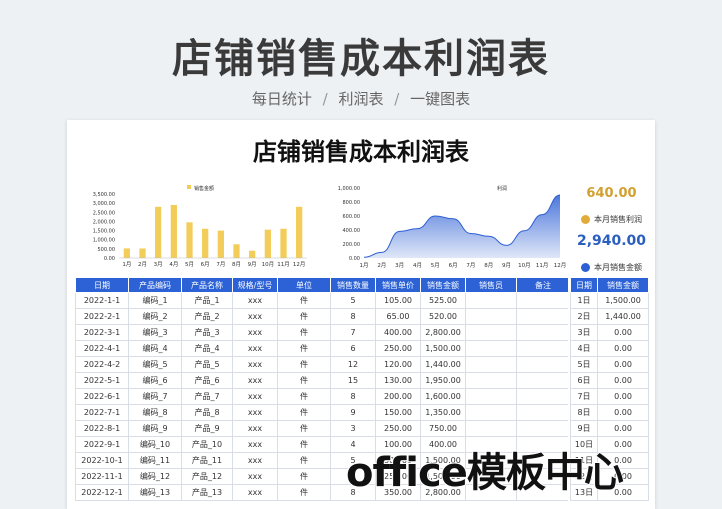 This screenshot has height=509, width=722. What do you see at coordinates (155, 348) in the screenshot?
I see `sales-table-cell: 编码_4` at bounding box center [155, 348].